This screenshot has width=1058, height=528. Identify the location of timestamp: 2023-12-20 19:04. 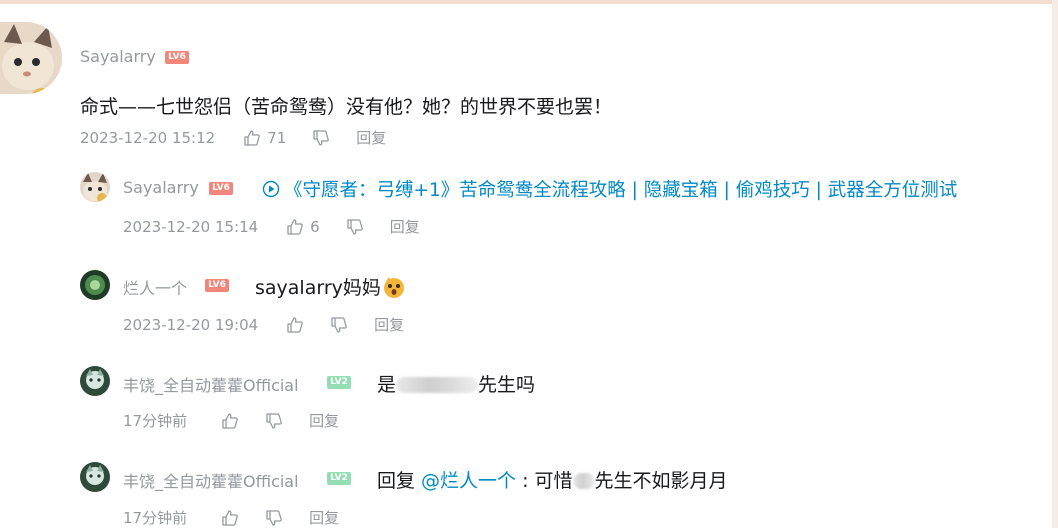
(191, 324).